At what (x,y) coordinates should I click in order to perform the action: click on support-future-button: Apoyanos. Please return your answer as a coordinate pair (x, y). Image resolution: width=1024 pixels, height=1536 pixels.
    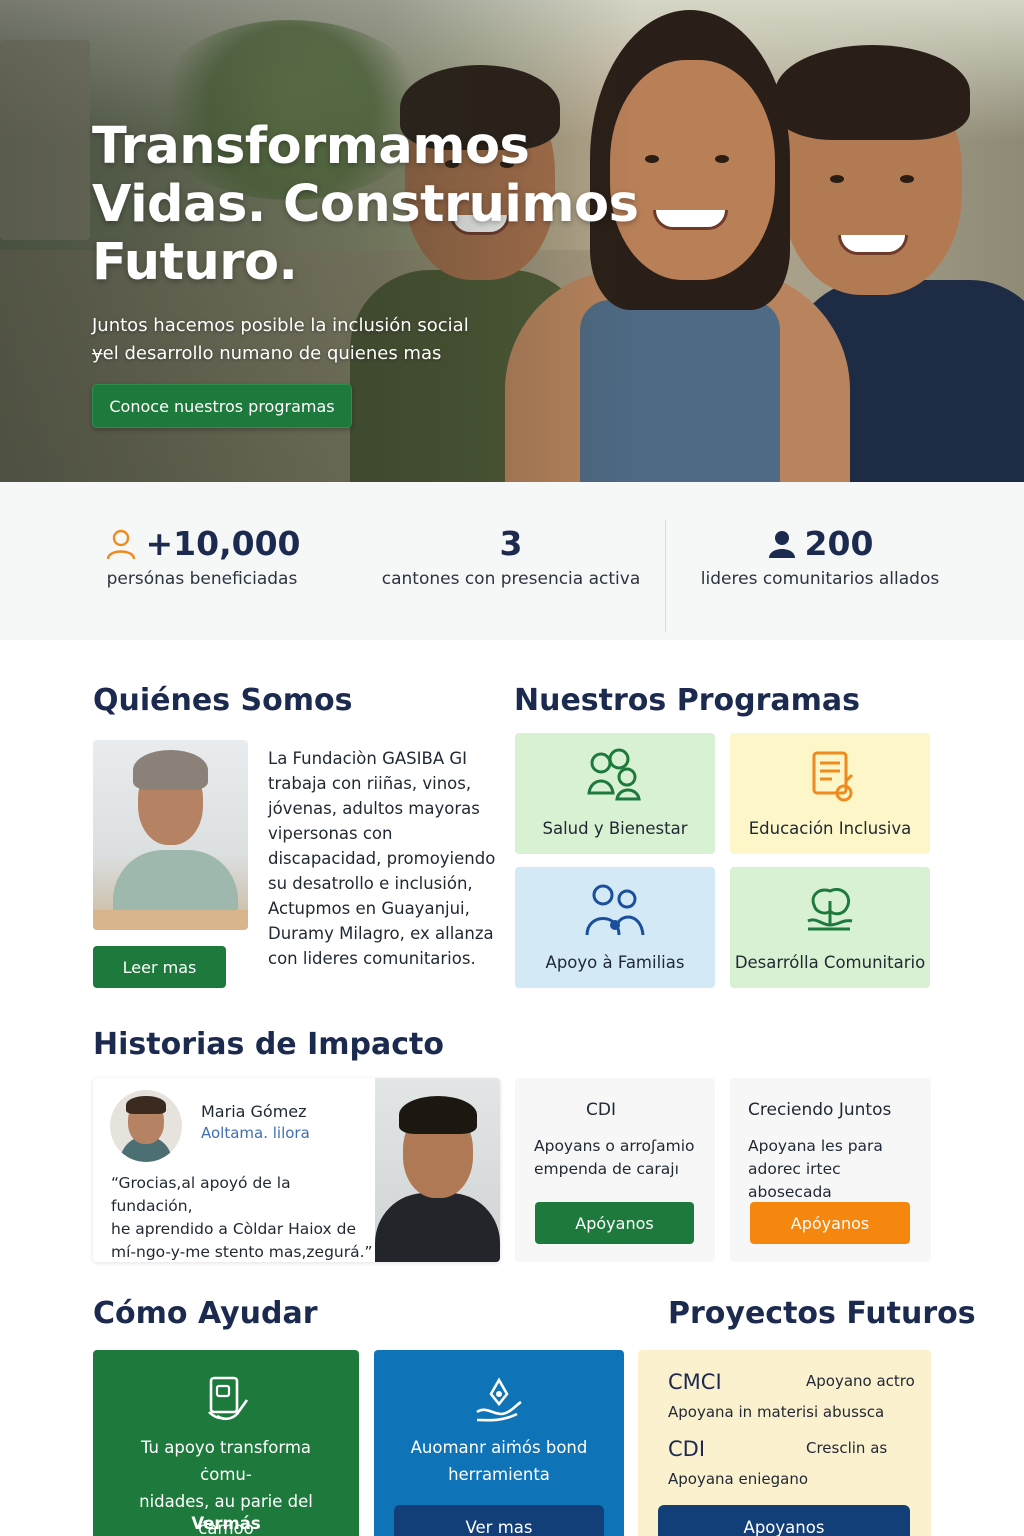
    Looking at the image, I should click on (784, 1520).